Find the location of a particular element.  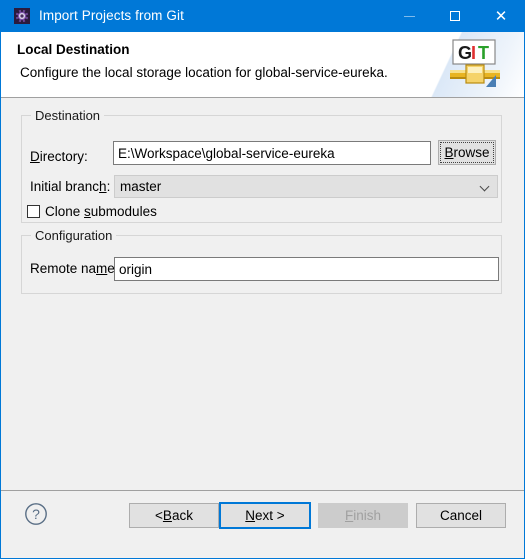

browse-button: Browse is located at coordinates (467, 152).